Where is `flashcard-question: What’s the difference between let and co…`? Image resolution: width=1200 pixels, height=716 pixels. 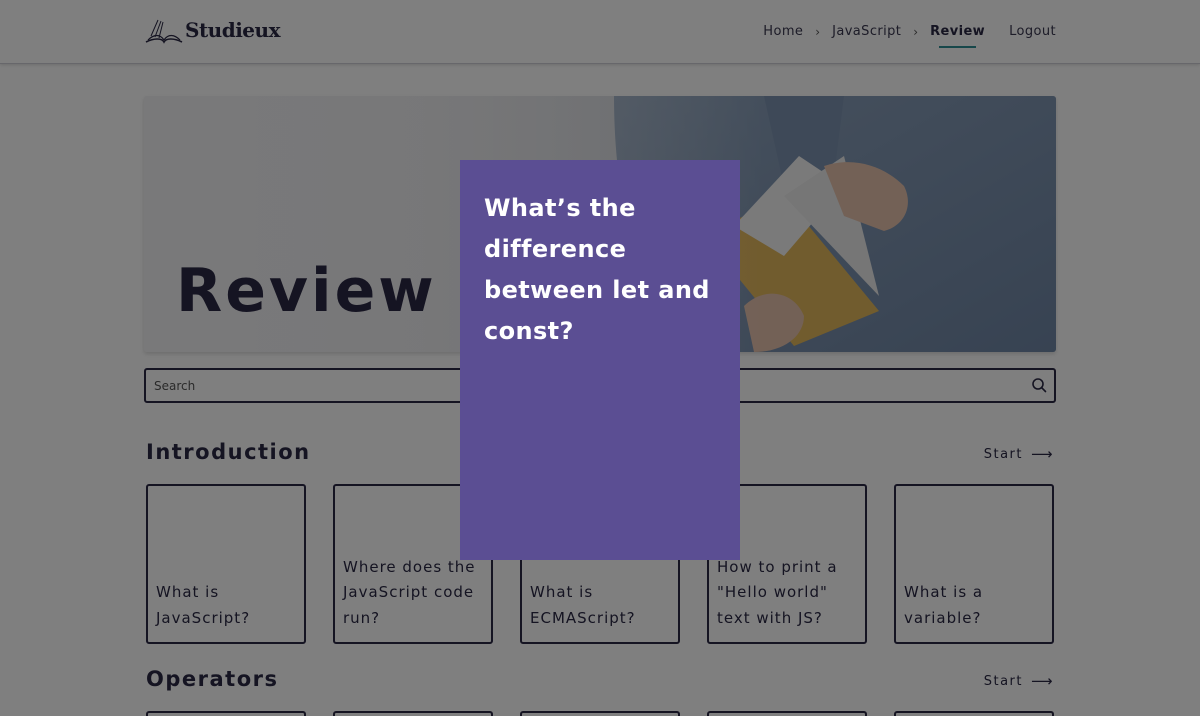
flashcard-question: What’s the difference between let and co… is located at coordinates (597, 269).